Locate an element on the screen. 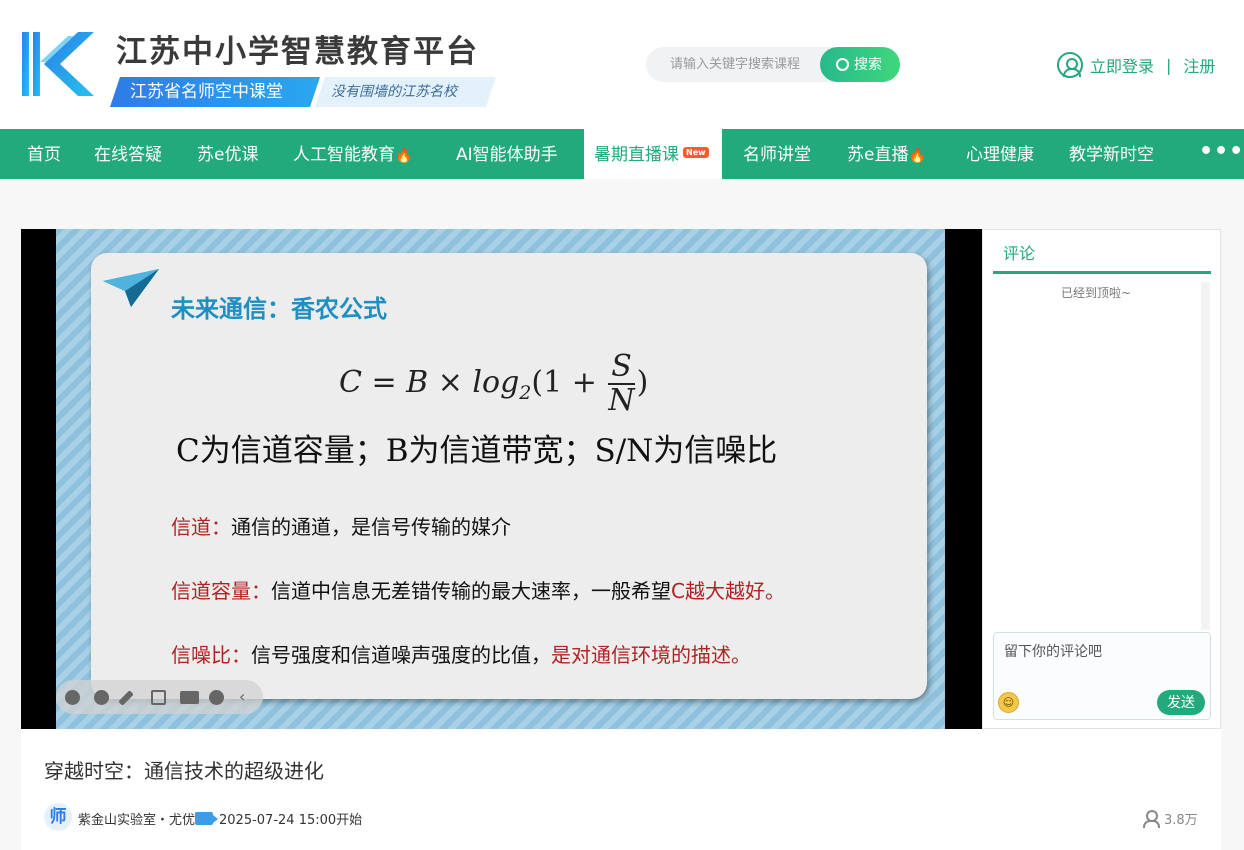 This screenshot has width=1244, height=850. nav-item-label: 人工智能教育 is located at coordinates (344, 155).